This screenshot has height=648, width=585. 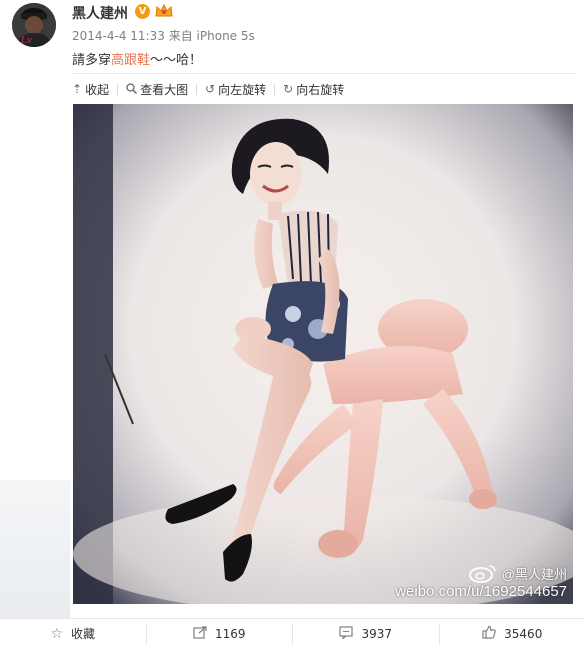 I want to click on post-text: 請多穿高跟鞋～～哈！, so click(x=137, y=58).